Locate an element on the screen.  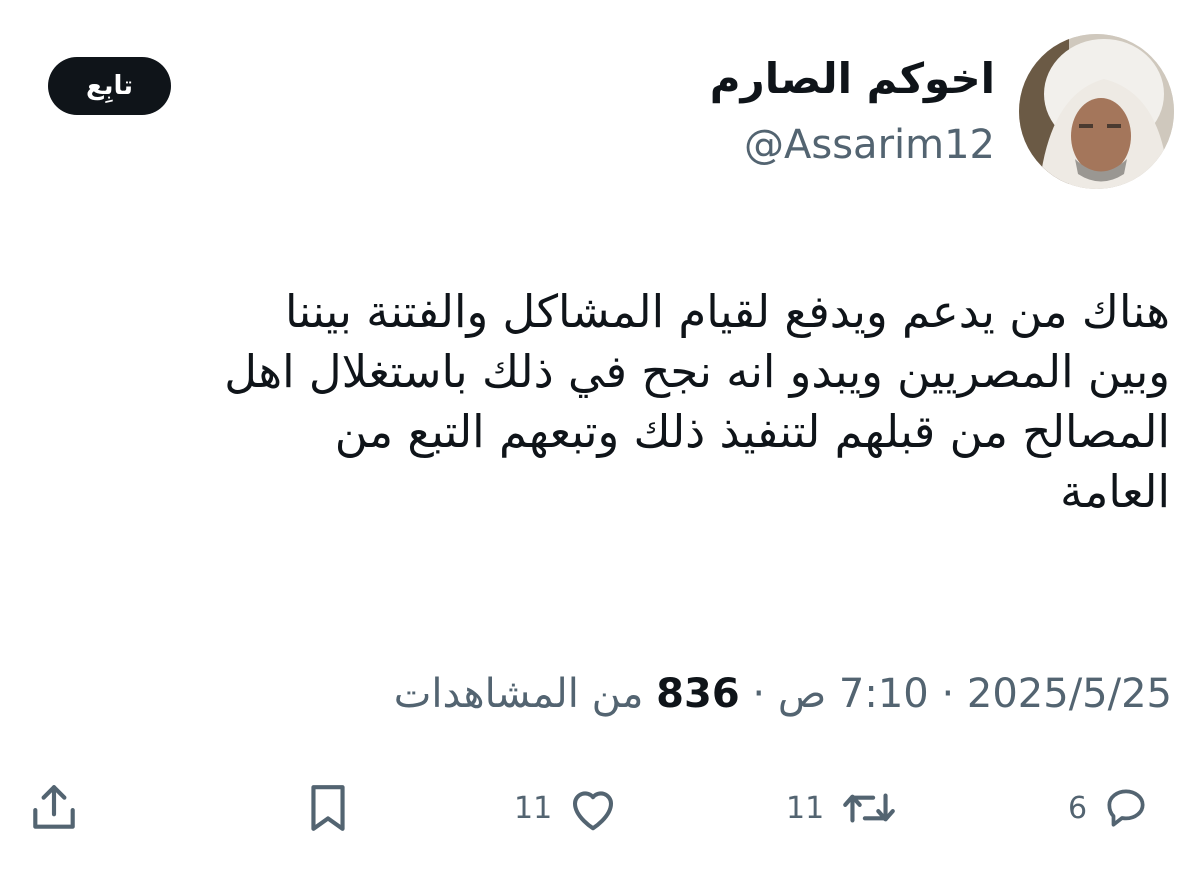
avatar is located at coordinates (1096, 111).